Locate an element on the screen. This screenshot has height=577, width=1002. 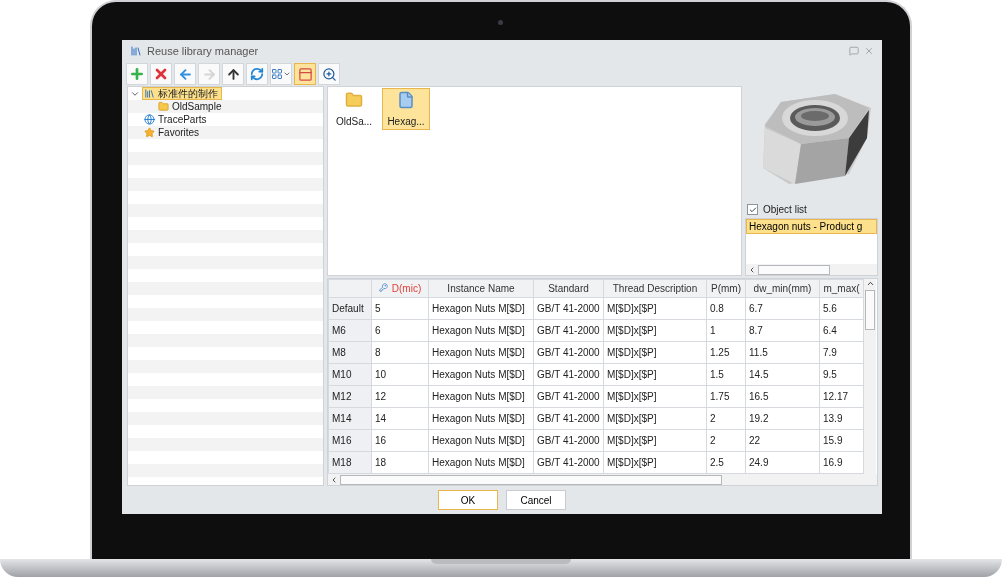
delete-icon is located at coordinates (161, 74).